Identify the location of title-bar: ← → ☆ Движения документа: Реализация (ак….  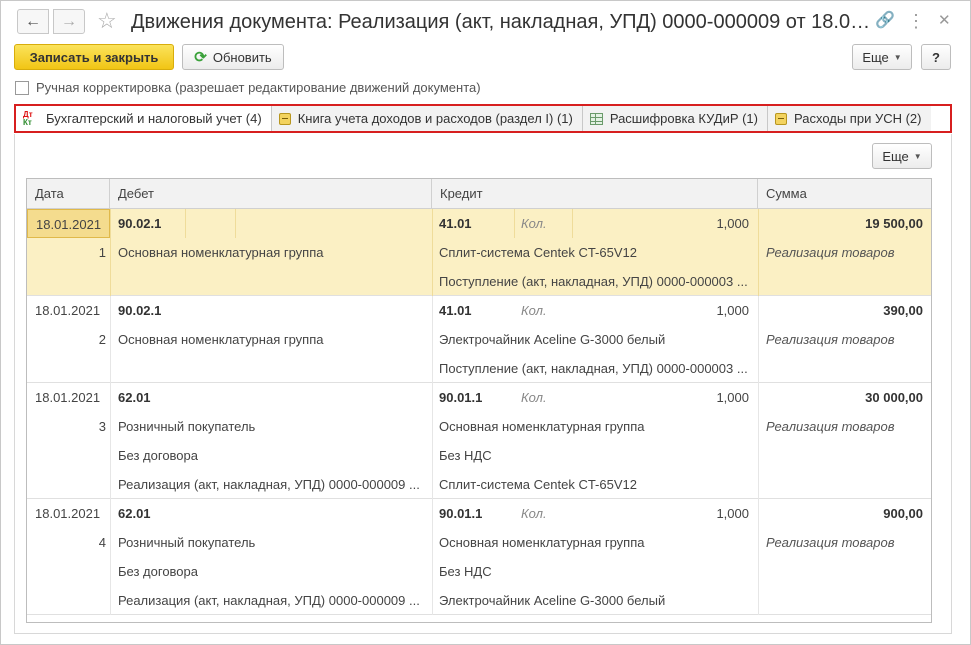
(485, 21).